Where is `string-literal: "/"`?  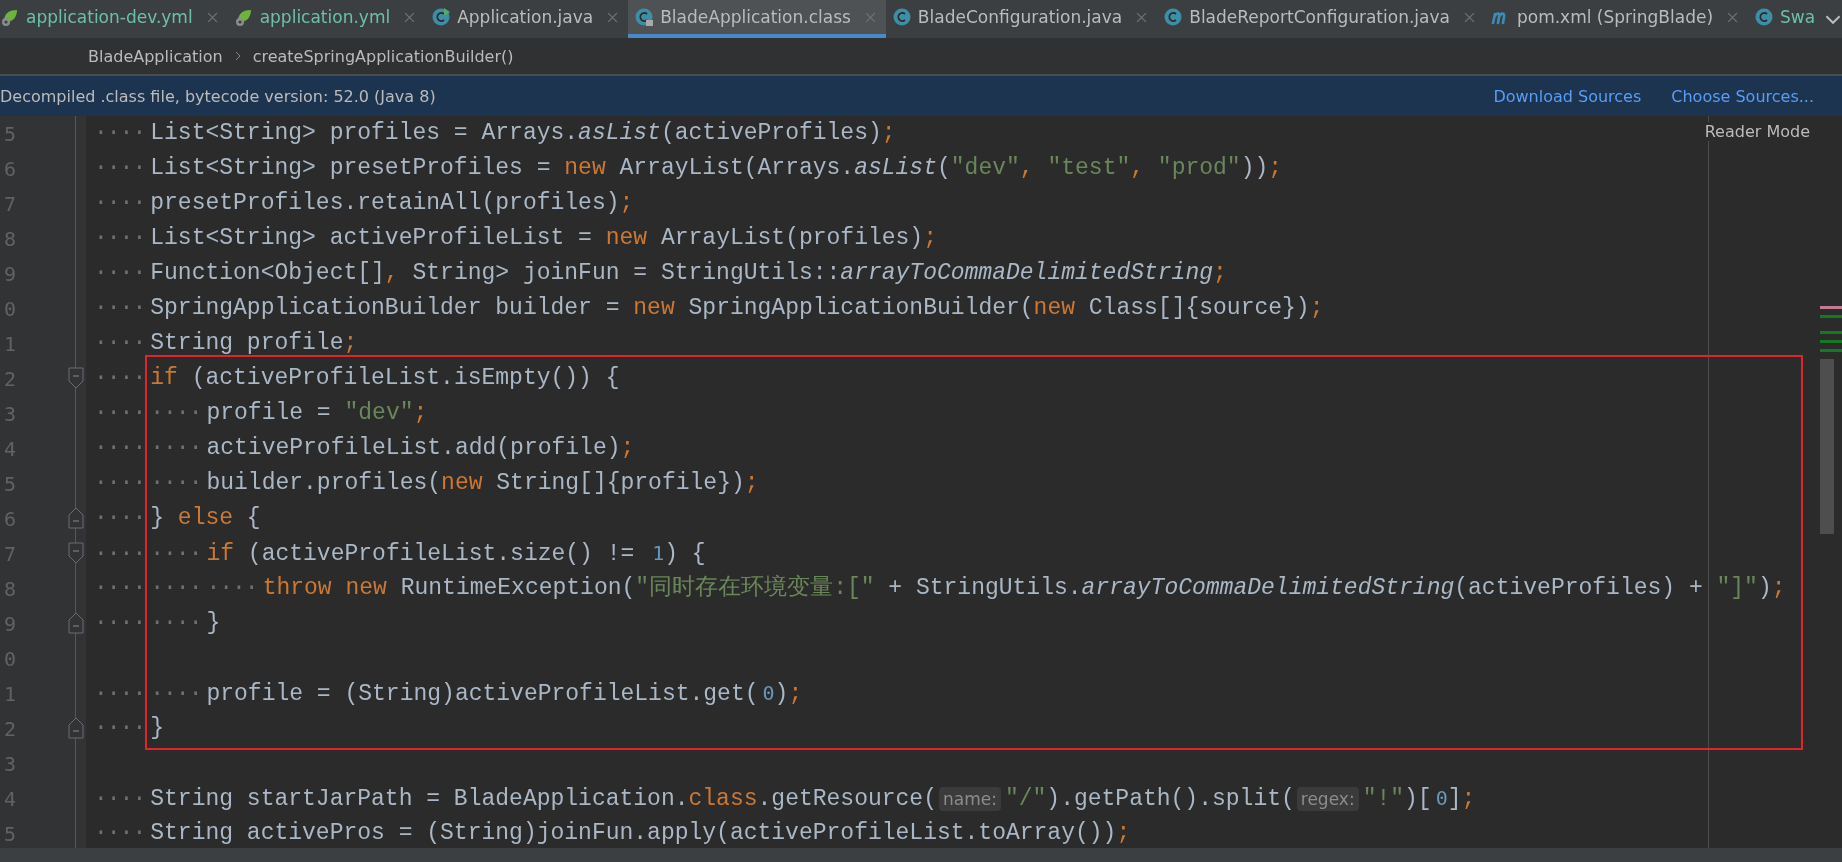
string-literal: "/" is located at coordinates (1025, 799).